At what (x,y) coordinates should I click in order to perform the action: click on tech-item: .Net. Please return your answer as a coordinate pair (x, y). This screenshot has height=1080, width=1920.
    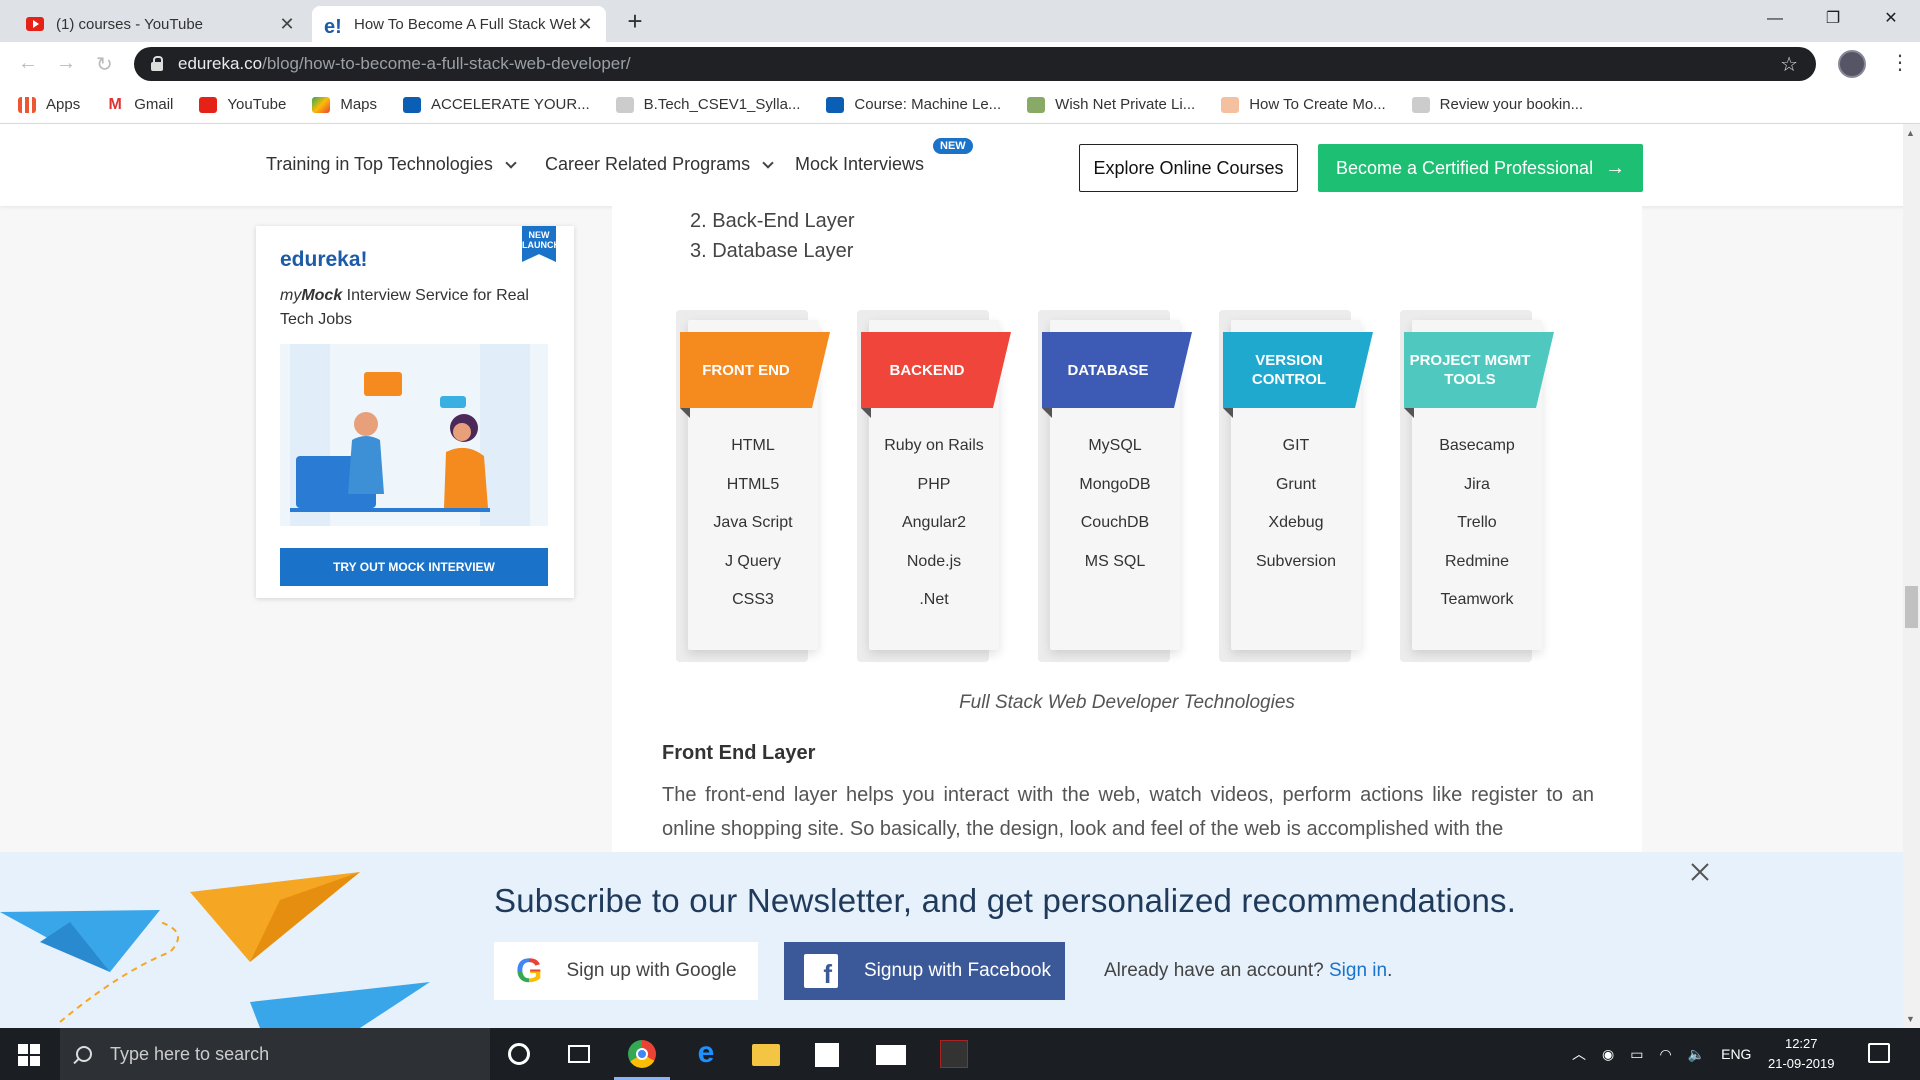
    Looking at the image, I should click on (934, 599).